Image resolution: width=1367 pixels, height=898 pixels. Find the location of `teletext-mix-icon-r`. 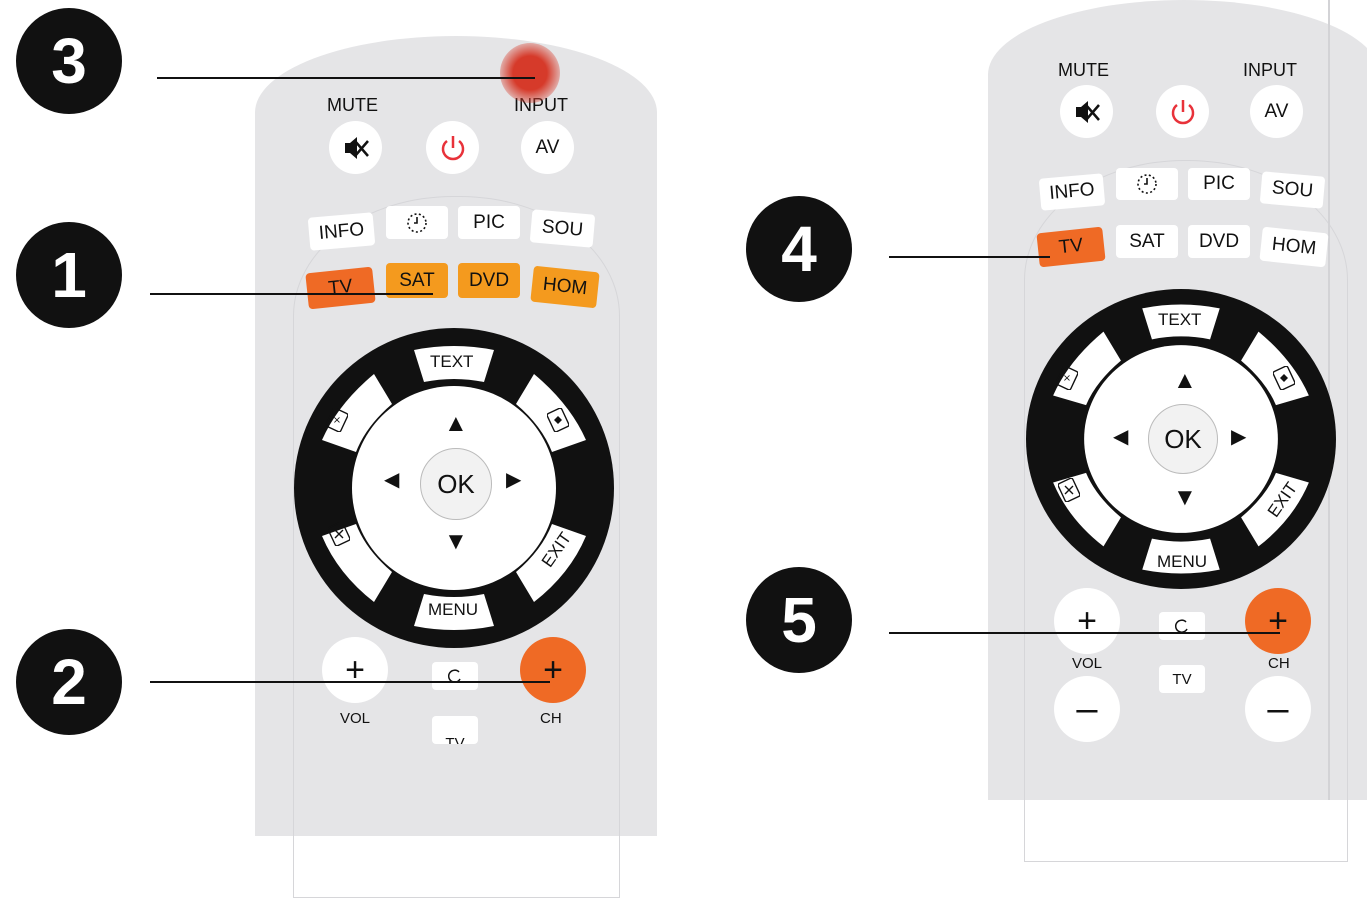

teletext-mix-icon-r is located at coordinates (1069, 490).